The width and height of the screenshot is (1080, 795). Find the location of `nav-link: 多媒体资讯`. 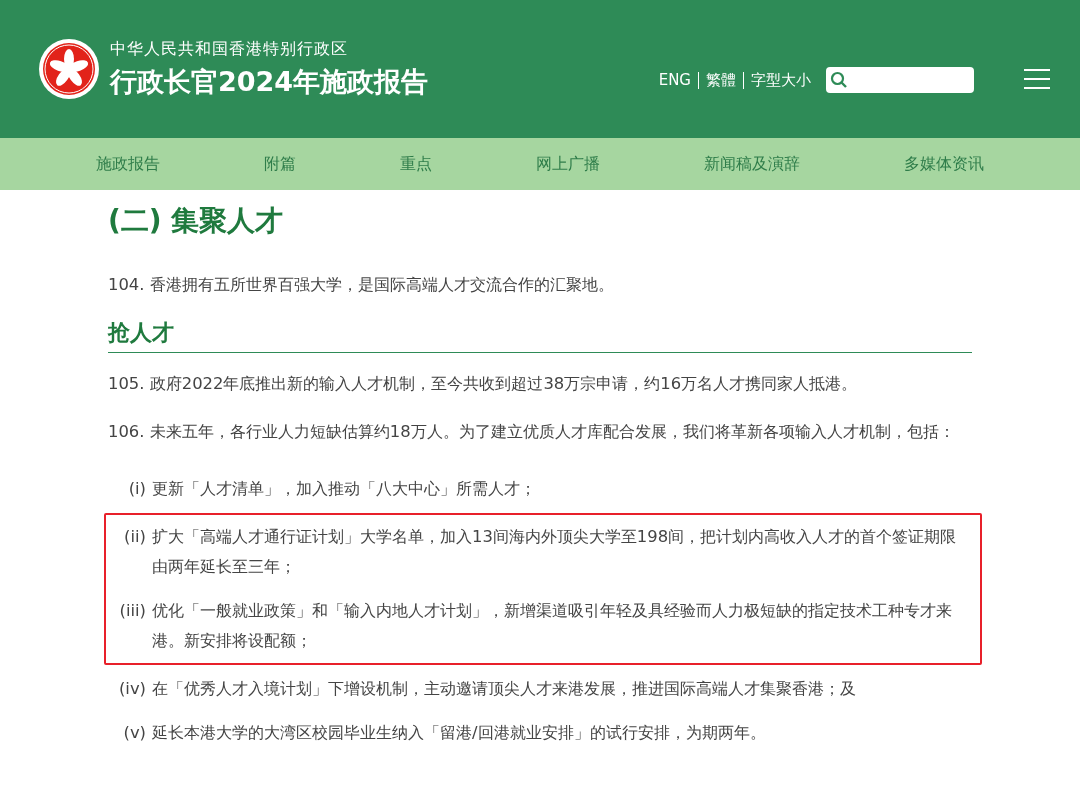

nav-link: 多媒体资讯 is located at coordinates (944, 164).